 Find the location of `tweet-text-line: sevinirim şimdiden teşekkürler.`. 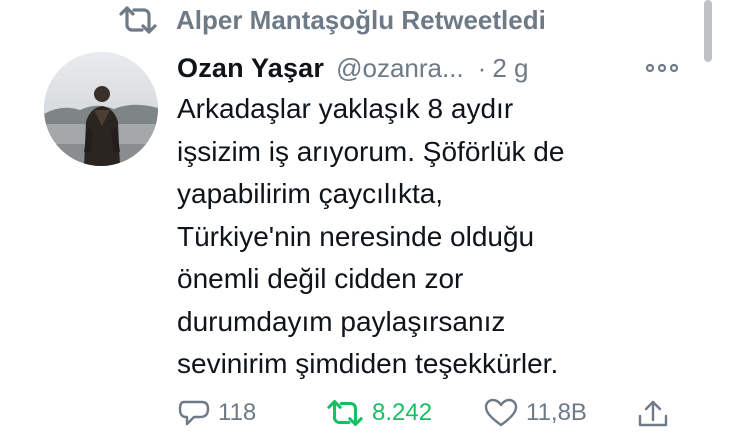

tweet-text-line: sevinirim şimdiden teşekkürler. is located at coordinates (368, 363).